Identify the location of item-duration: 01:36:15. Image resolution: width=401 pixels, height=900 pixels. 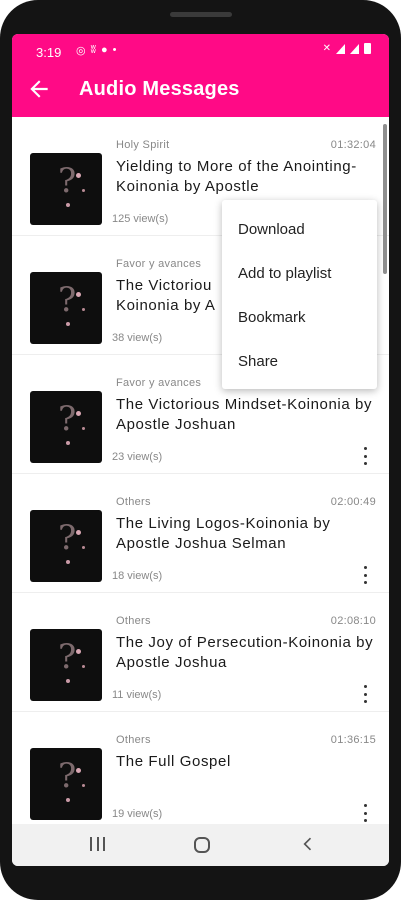
(353, 740).